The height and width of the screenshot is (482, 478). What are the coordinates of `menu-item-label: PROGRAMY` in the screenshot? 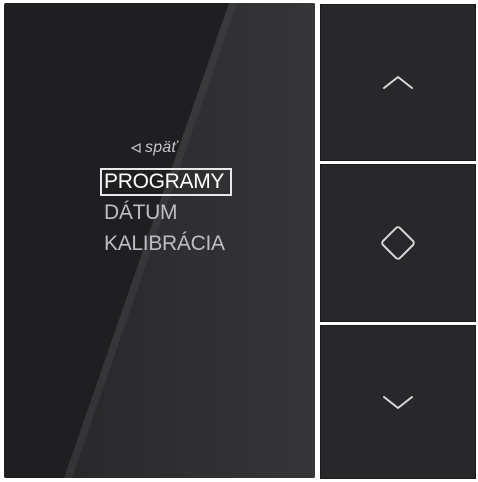 It's located at (164, 181).